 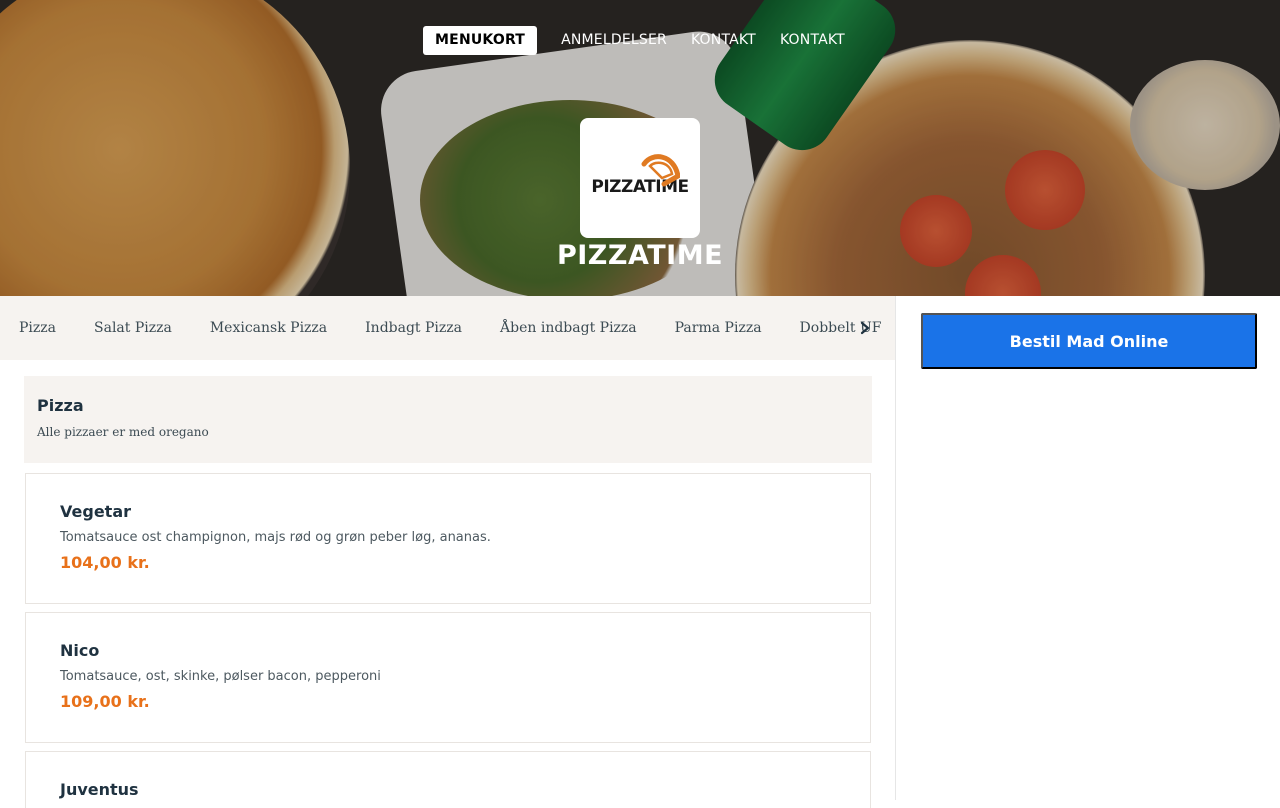 What do you see at coordinates (105, 562) in the screenshot?
I see `menu-item-price: 104,00 kr.` at bounding box center [105, 562].